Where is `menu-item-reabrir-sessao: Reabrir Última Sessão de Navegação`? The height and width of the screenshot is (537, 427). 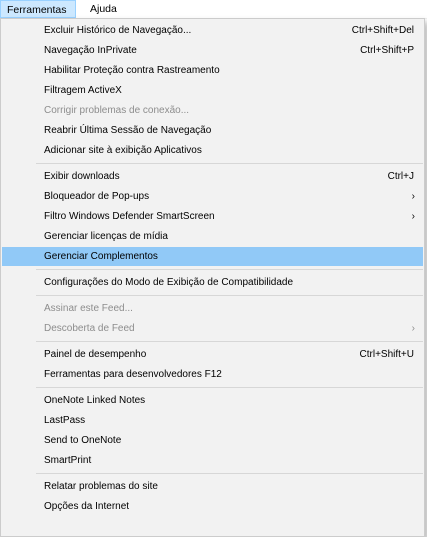 menu-item-reabrir-sessao: Reabrir Última Sessão de Navegação is located at coordinates (212, 130).